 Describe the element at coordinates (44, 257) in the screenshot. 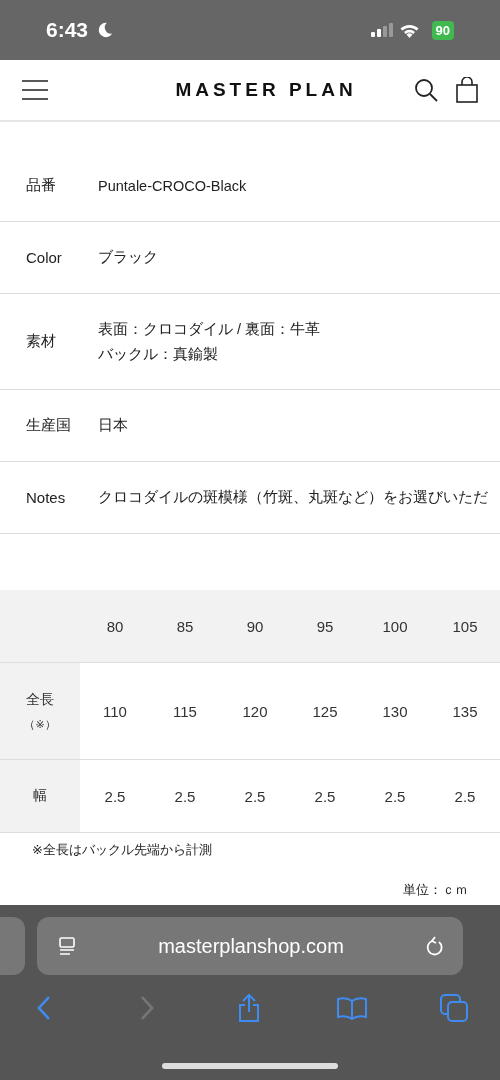

I see `spec-label: Color` at that location.